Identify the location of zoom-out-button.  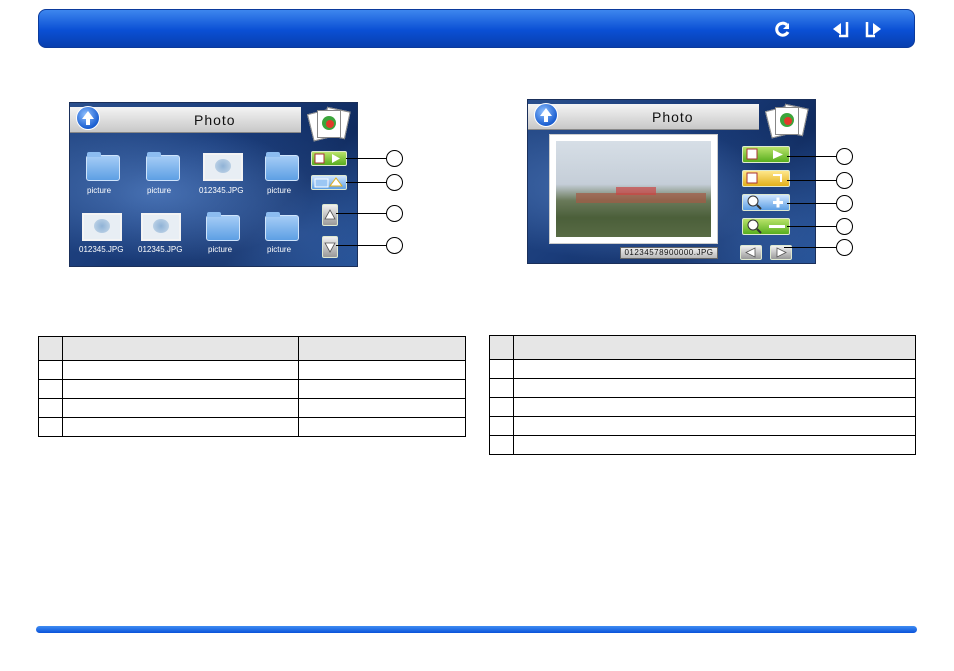
(766, 226).